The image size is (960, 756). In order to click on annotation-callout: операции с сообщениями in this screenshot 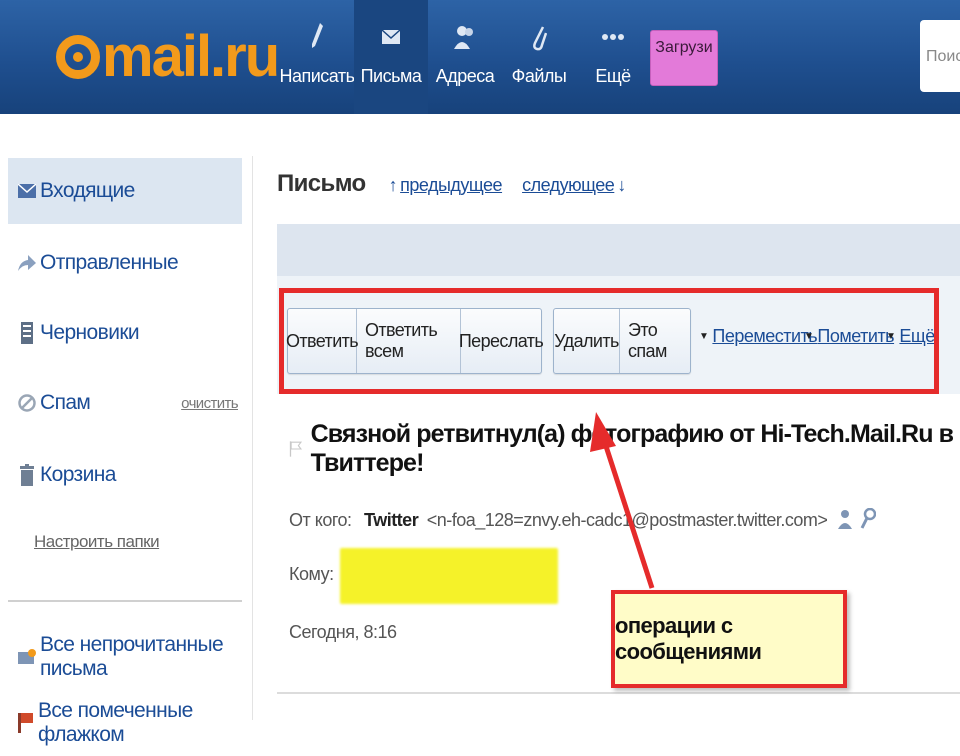, I will do `click(729, 639)`.